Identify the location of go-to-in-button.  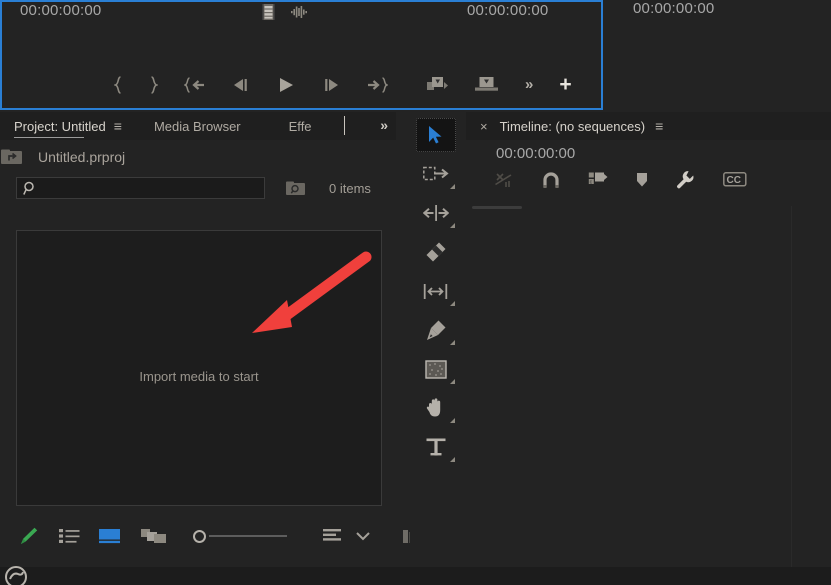
(195, 85).